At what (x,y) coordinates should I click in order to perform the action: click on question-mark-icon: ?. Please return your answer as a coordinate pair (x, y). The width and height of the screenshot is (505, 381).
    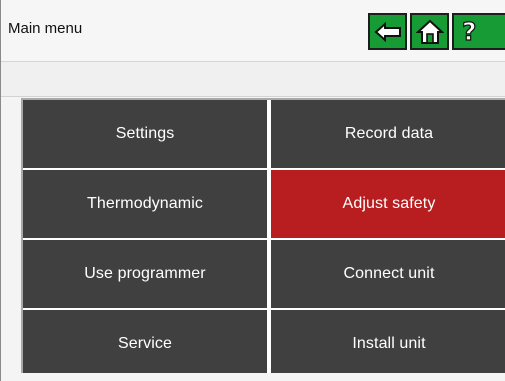
    Looking at the image, I should click on (469, 31).